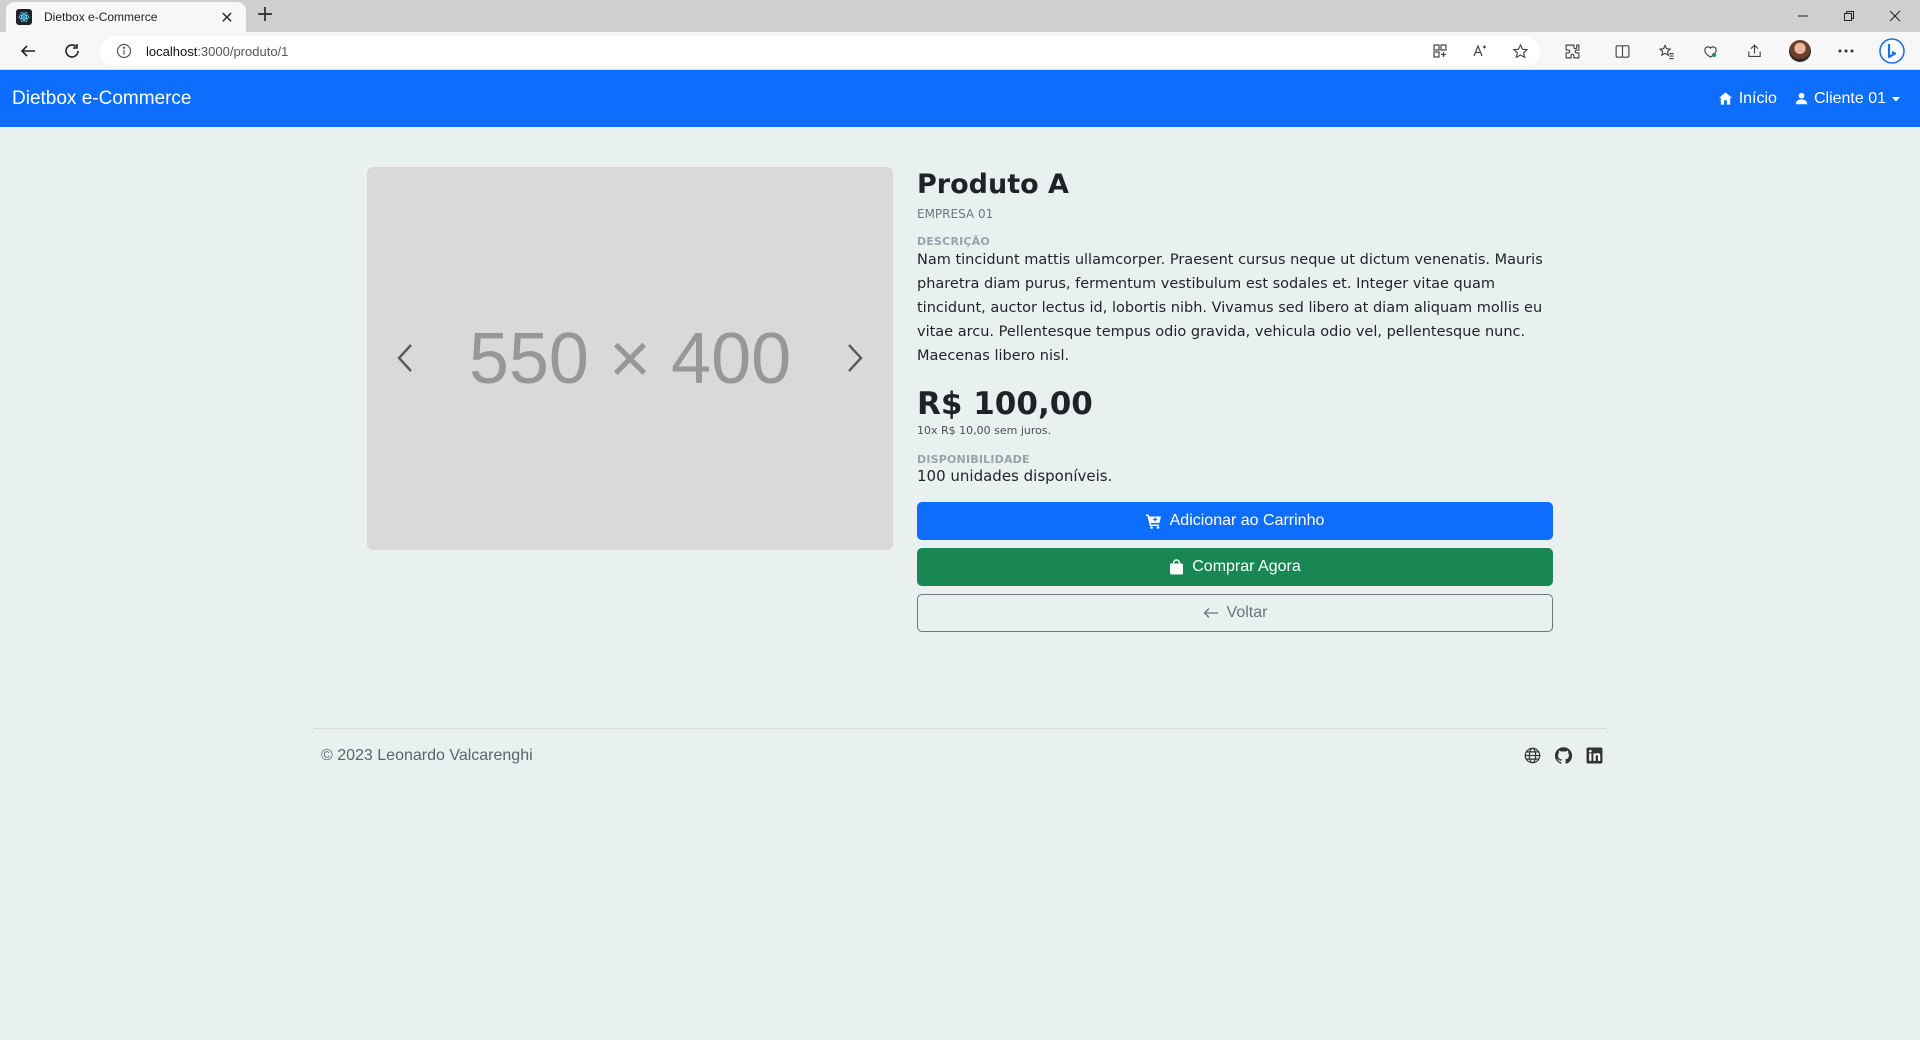 The image size is (1920, 1040). What do you see at coordinates (1896, 98) in the screenshot?
I see `caret-down-icon` at bounding box center [1896, 98].